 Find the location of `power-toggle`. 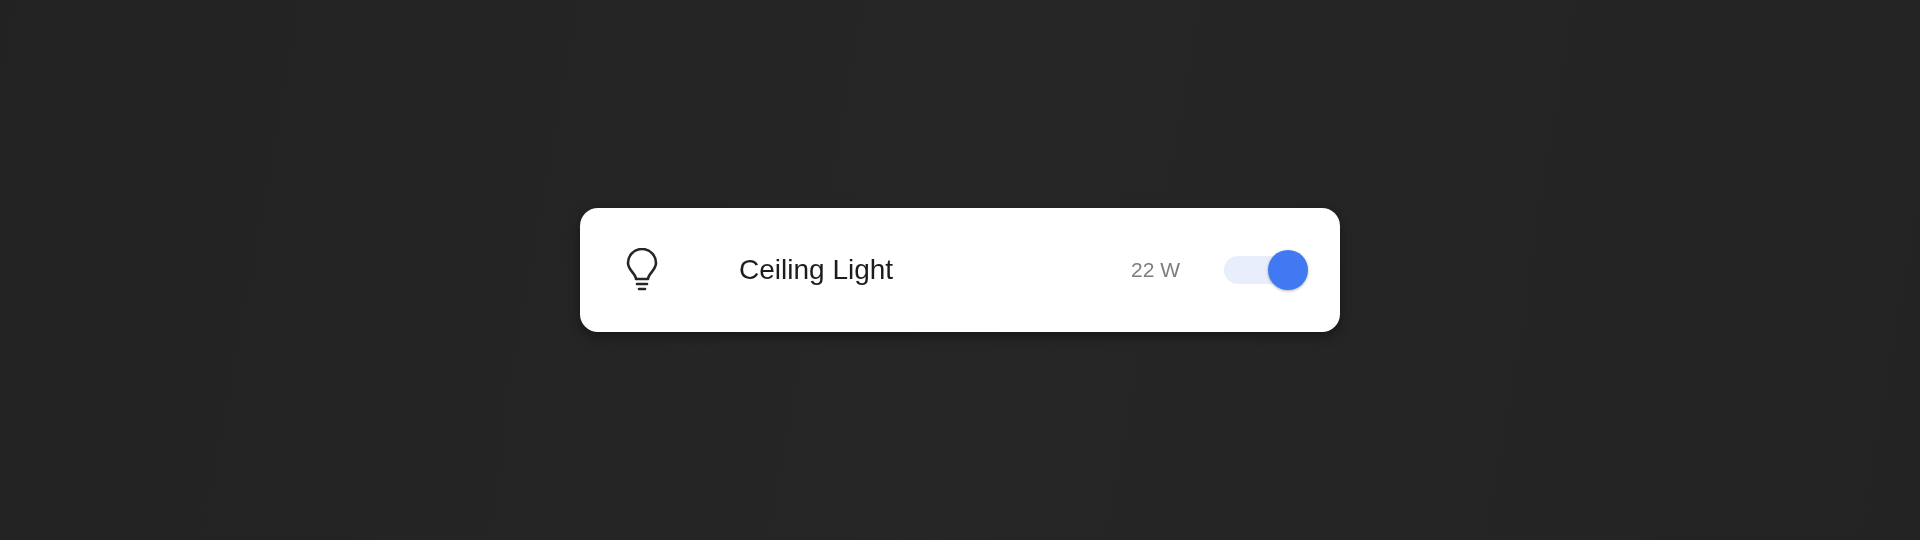

power-toggle is located at coordinates (1266, 270).